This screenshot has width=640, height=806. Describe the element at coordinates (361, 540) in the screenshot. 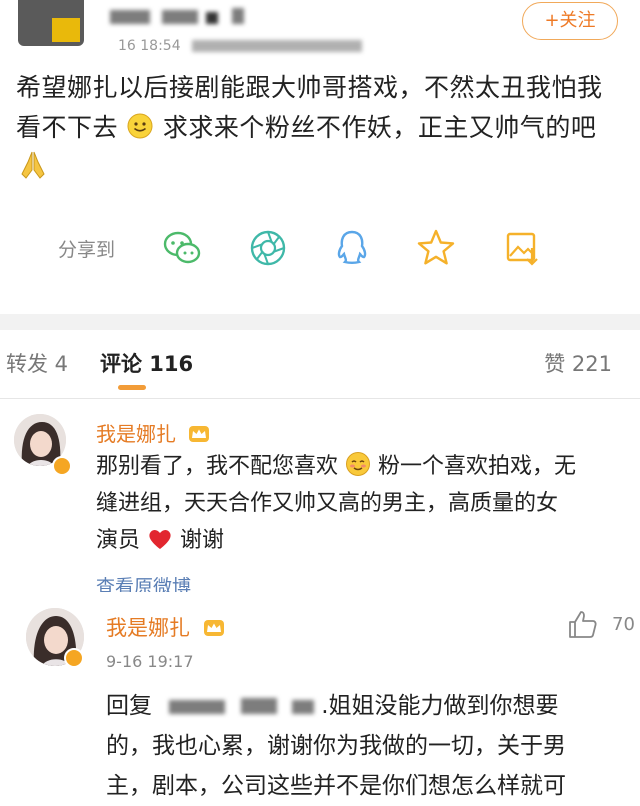

I see `comment-line-3: 演员 谢谢` at that location.